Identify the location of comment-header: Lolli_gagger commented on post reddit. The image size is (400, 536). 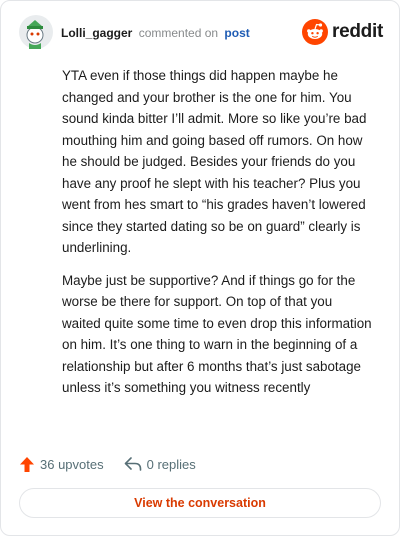
(201, 35).